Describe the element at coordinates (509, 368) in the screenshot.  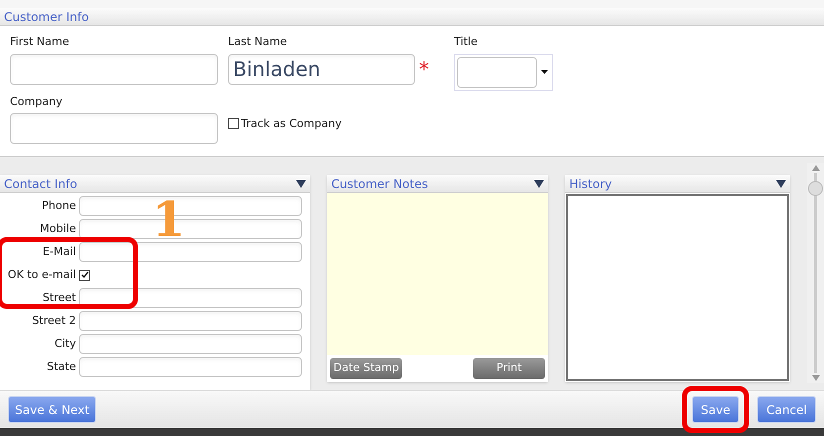
I see `panel-button: Print` at that location.